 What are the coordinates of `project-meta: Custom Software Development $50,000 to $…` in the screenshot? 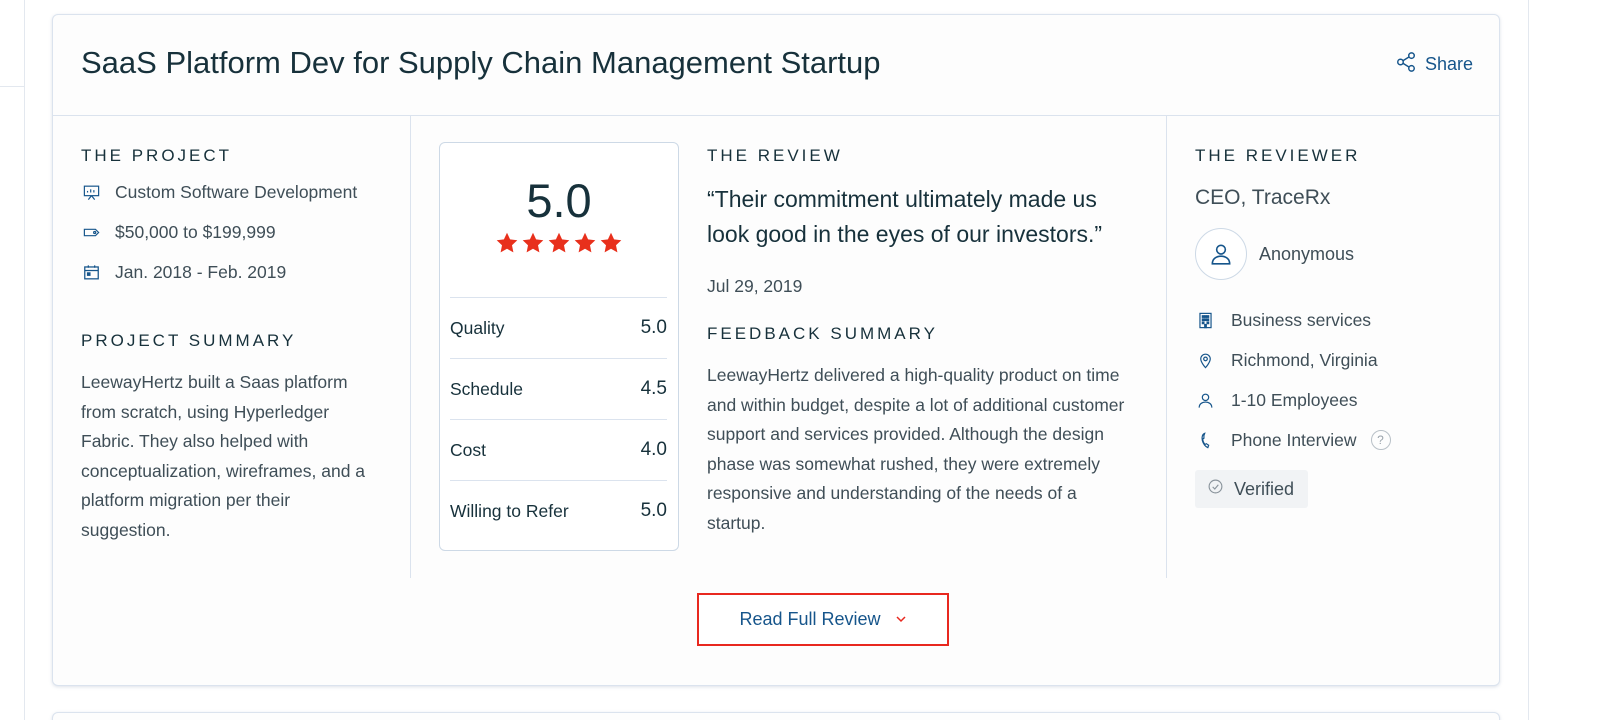 It's located at (219, 232).